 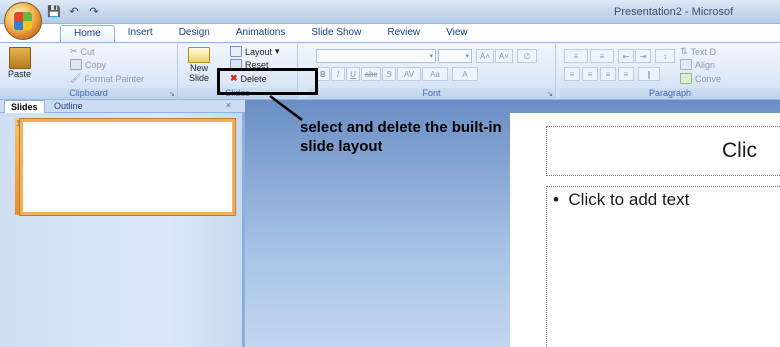 I want to click on text-direction-label: Text D, so click(x=703, y=51).